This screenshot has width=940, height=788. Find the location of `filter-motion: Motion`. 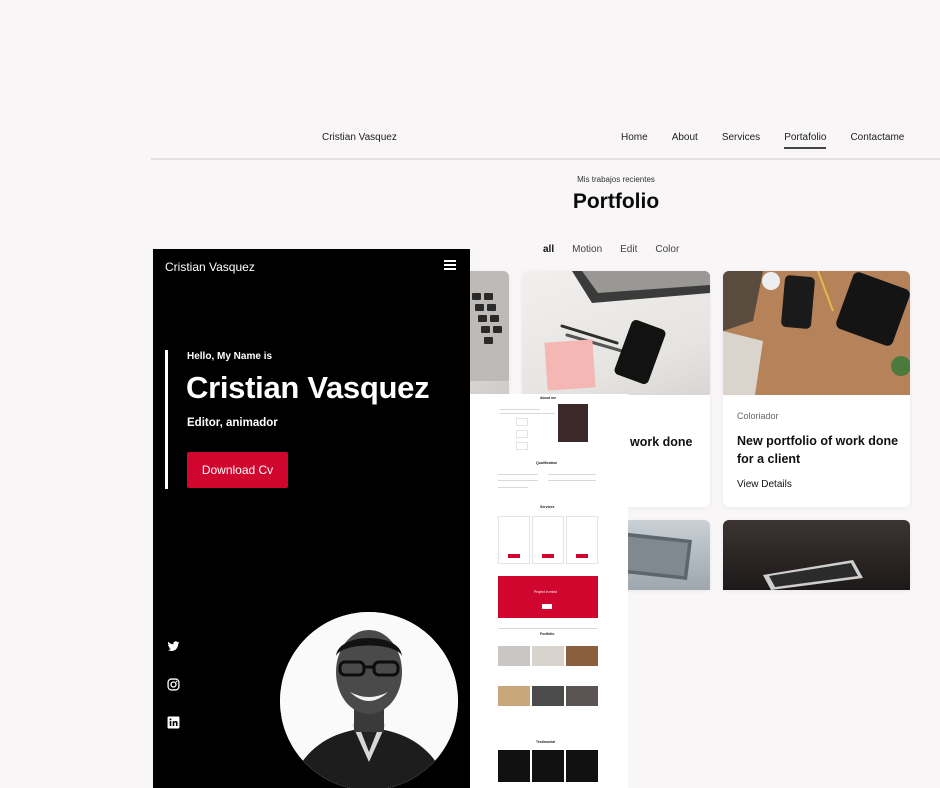

filter-motion: Motion is located at coordinates (587, 249).